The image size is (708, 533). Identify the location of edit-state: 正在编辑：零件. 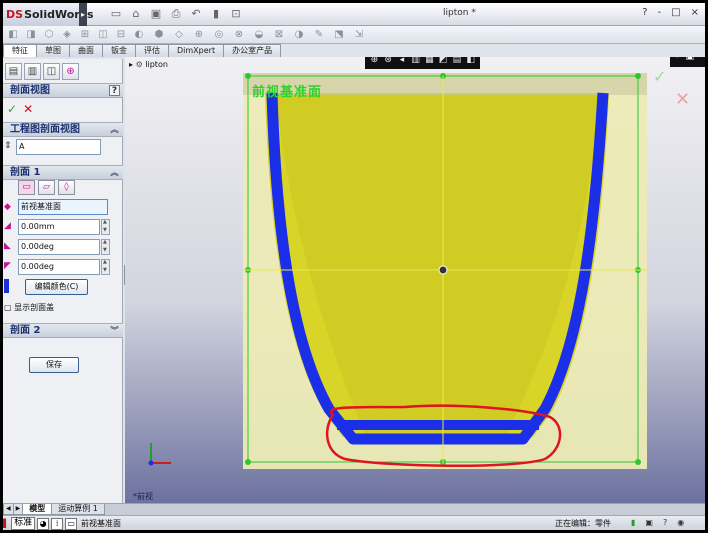
(583, 523).